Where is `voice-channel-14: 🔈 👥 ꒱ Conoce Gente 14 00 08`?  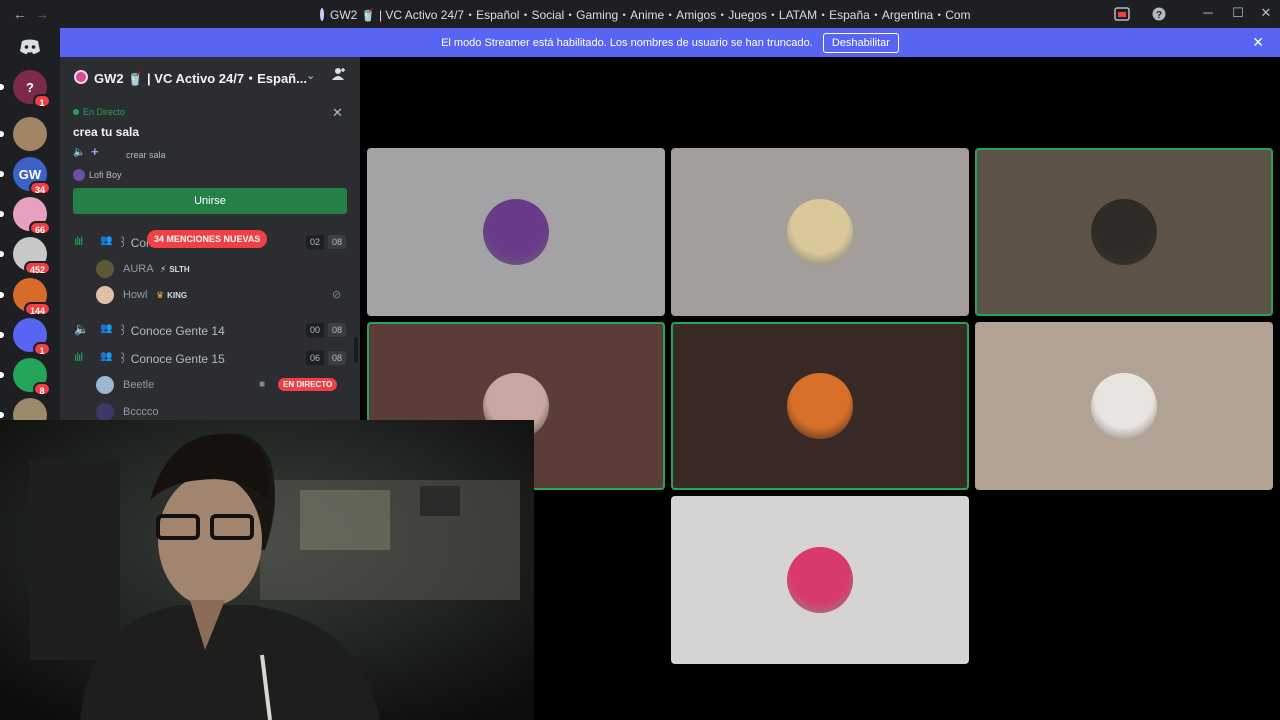 voice-channel-14: 🔈 👥 ꒱ Conoce Gente 14 00 08 is located at coordinates (210, 330).